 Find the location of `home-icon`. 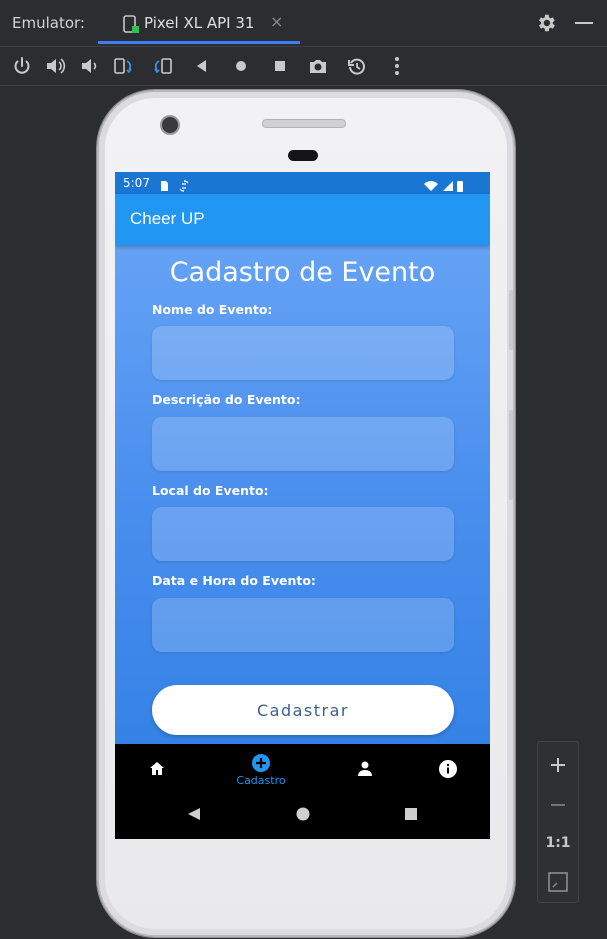

home-icon is located at coordinates (157, 768).